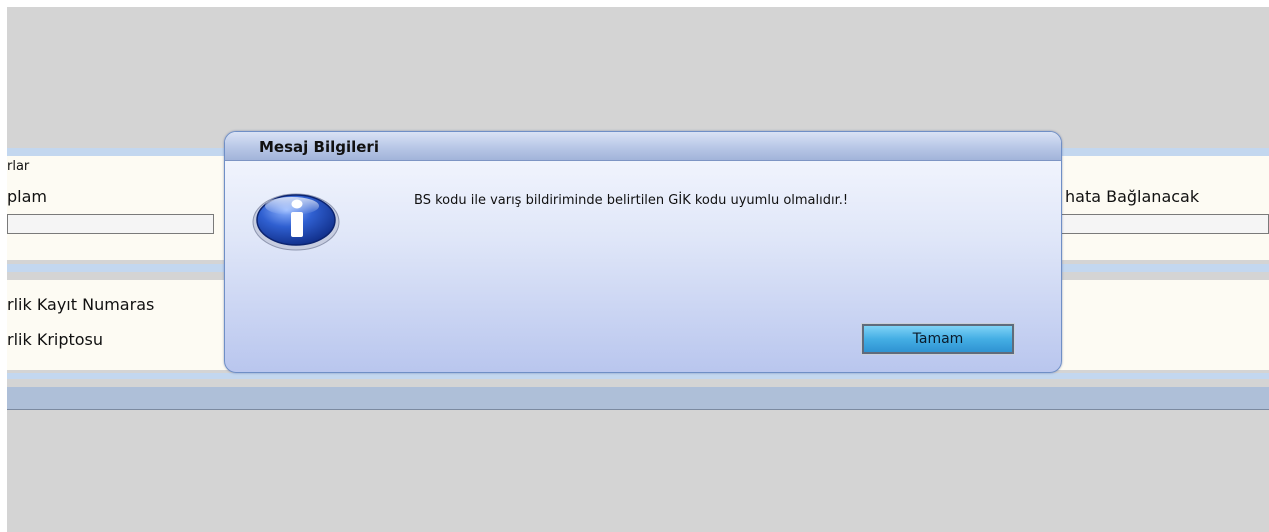 The image size is (1269, 532). I want to click on total-label: plam, so click(27, 196).